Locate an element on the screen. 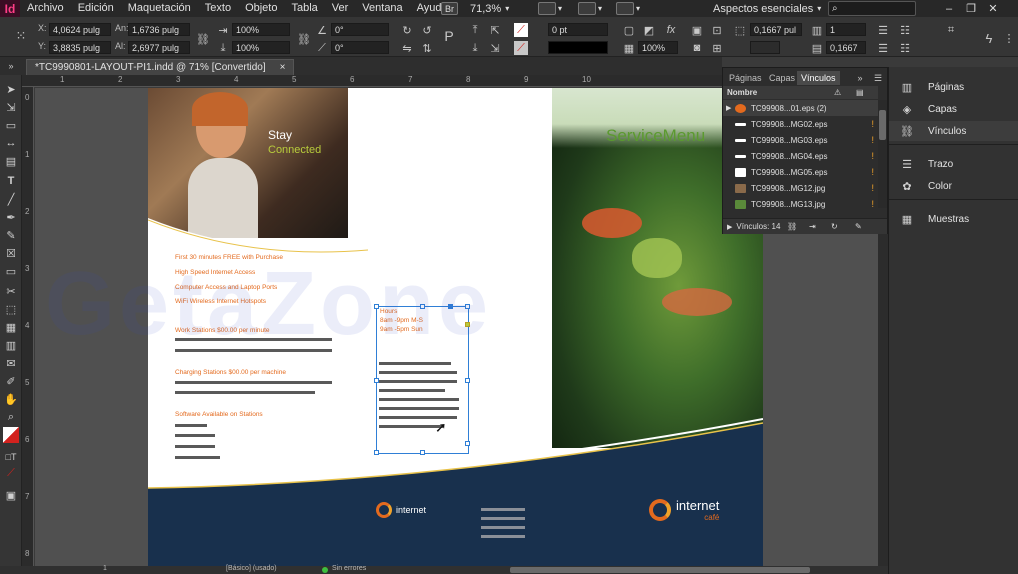 This screenshot has height=574, width=1018. shear-field: 0° is located at coordinates (360, 47).